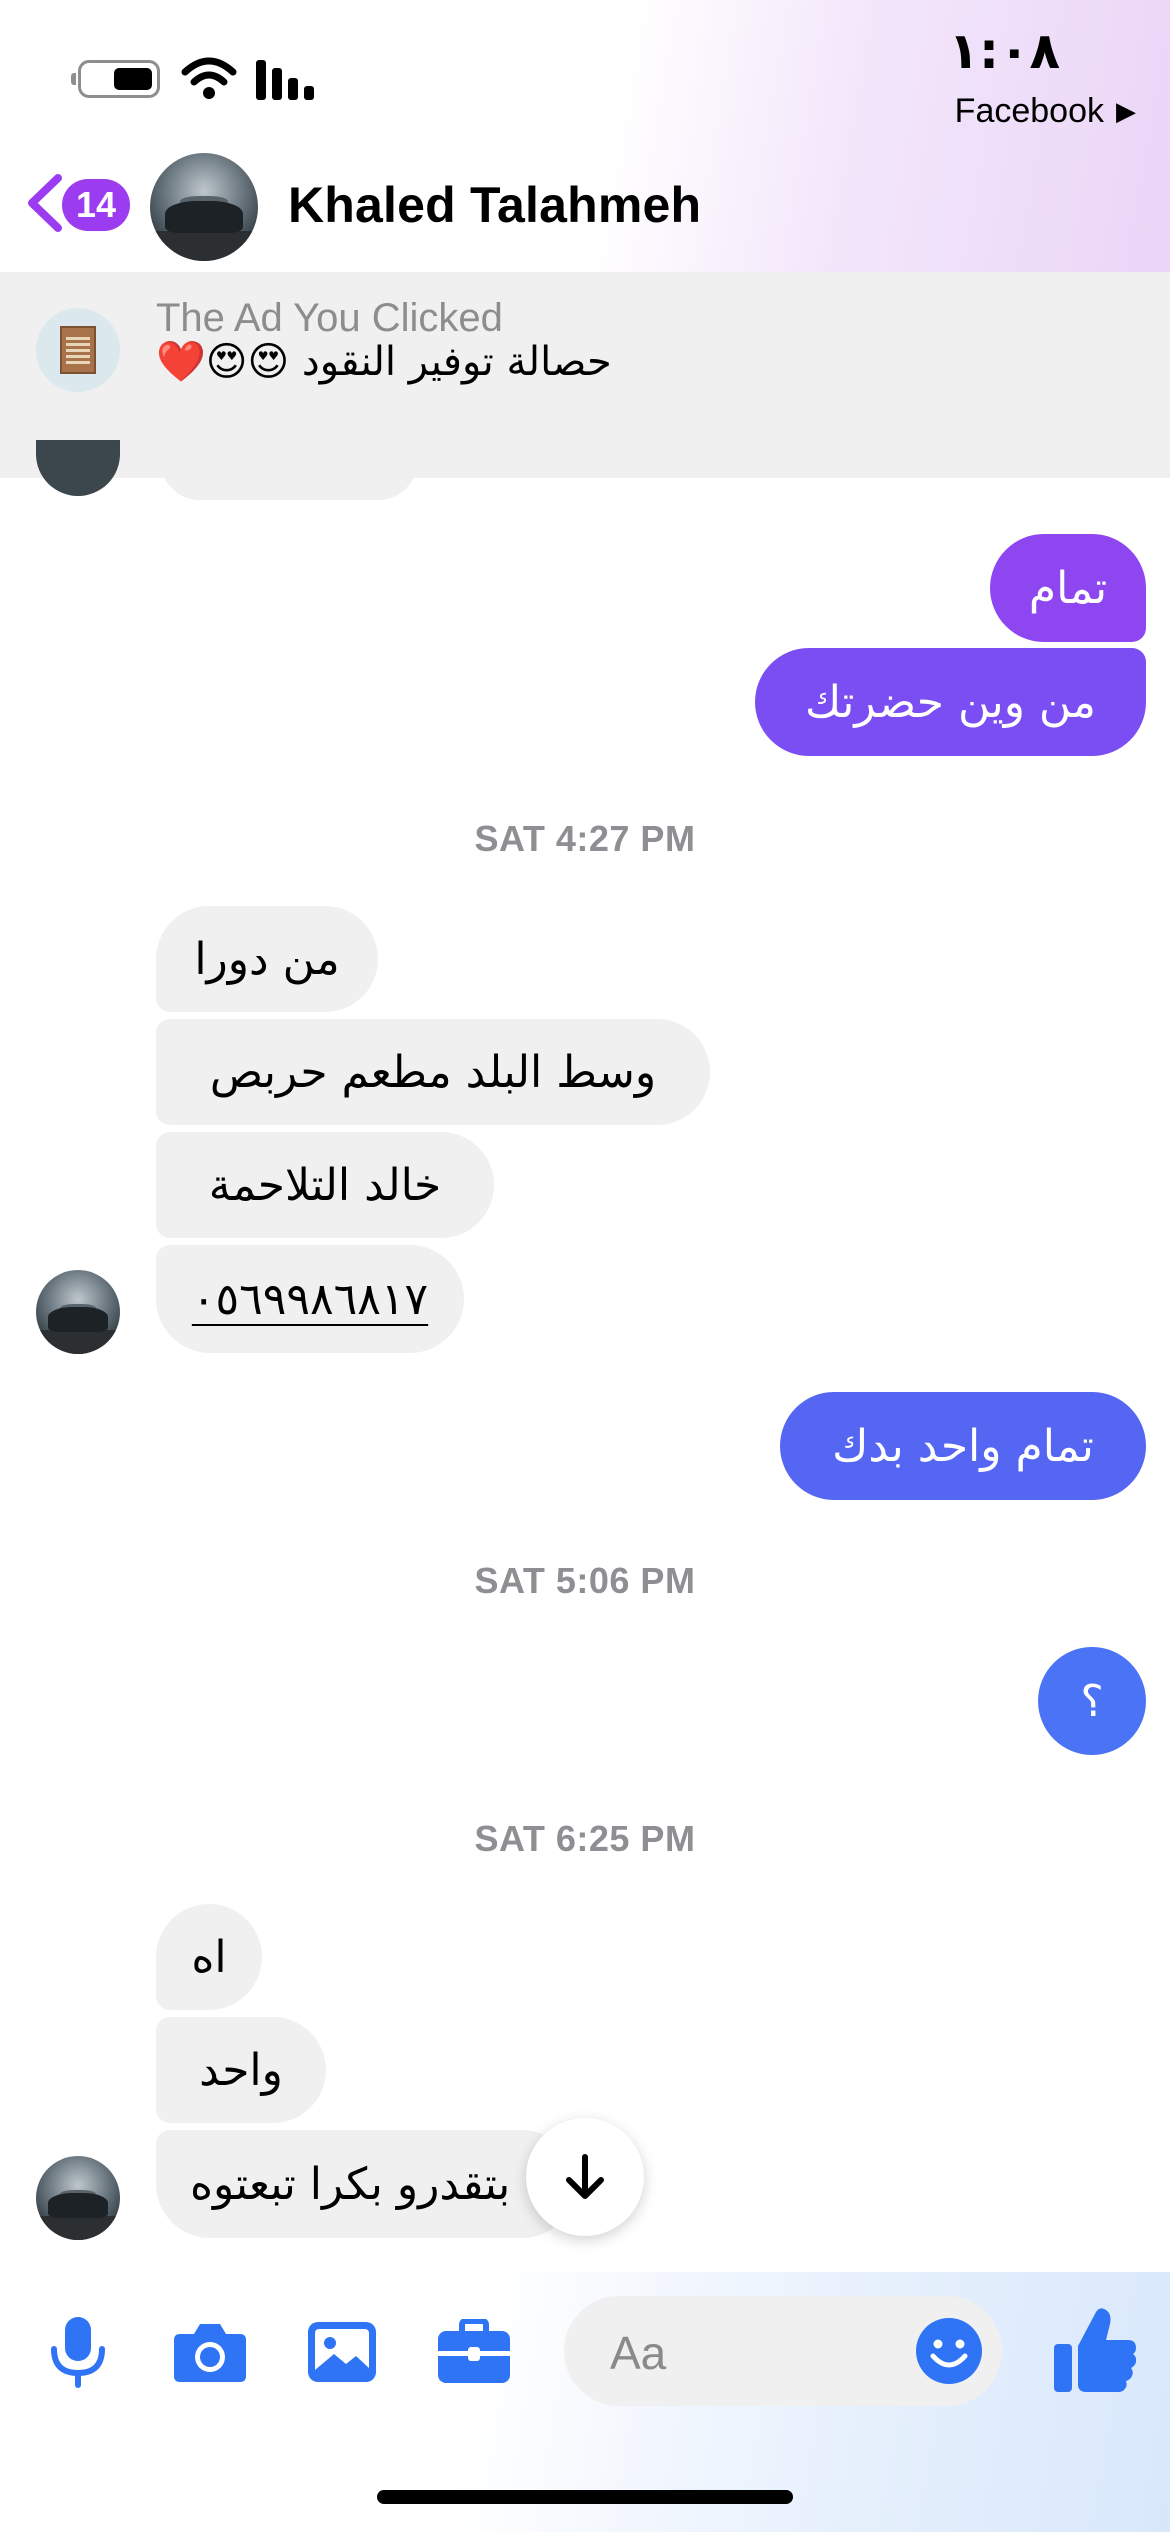 The height and width of the screenshot is (2532, 1170). I want to click on message-input-placeholder: Aa, so click(638, 2353).